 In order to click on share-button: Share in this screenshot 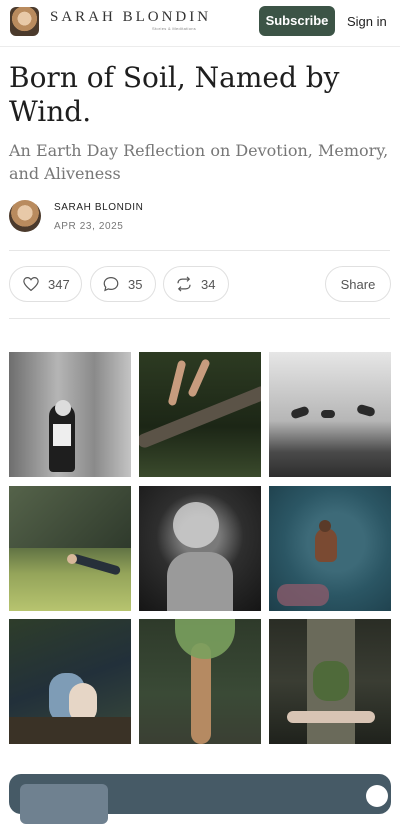, I will do `click(358, 284)`.